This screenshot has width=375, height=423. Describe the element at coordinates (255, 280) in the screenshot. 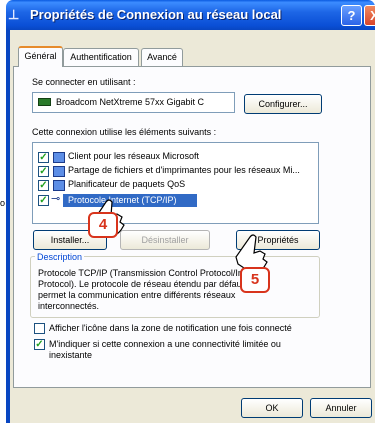

I see `step-5-badge: 5` at that location.